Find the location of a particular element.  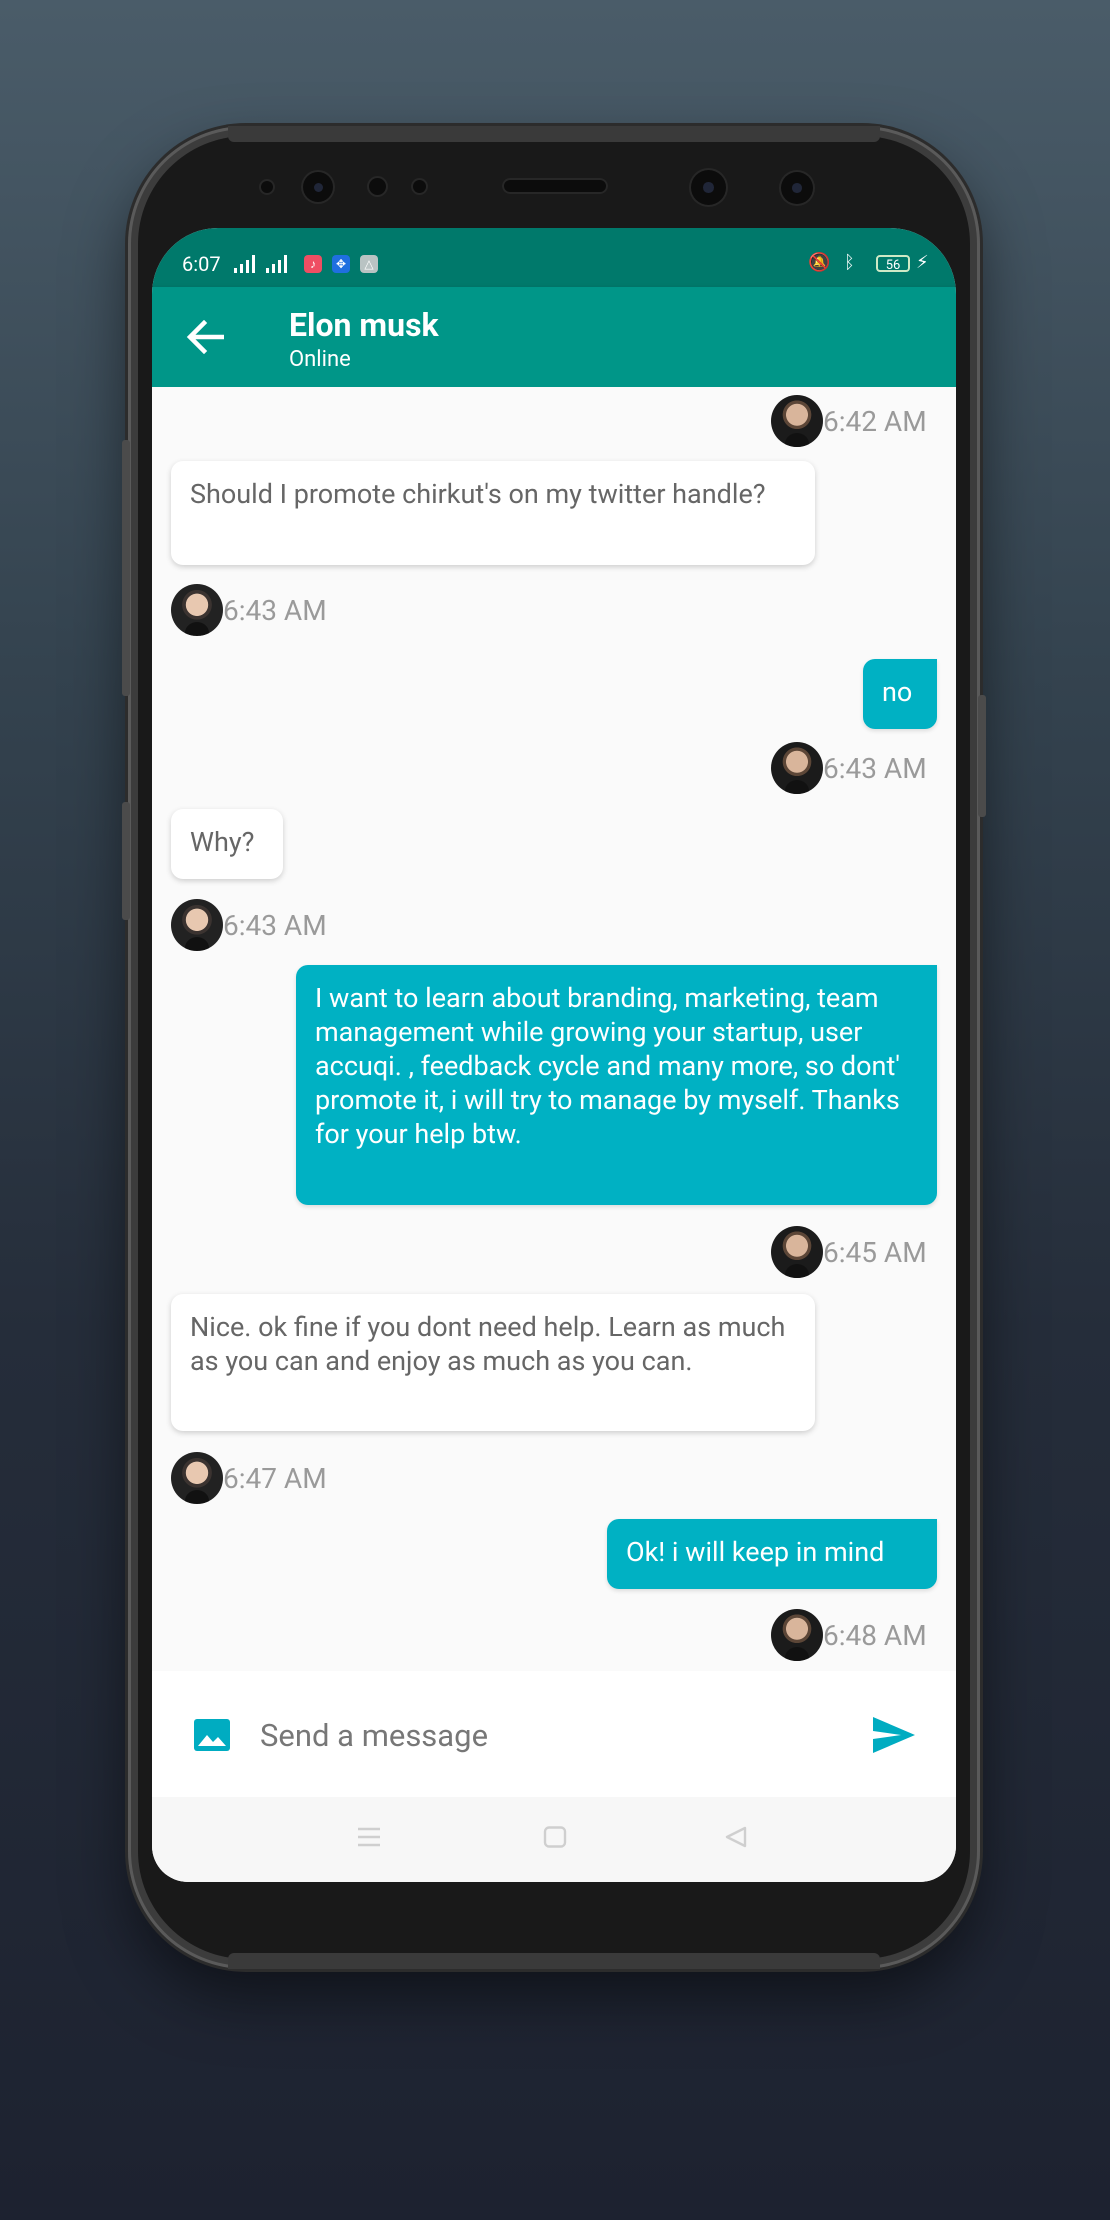

system-nav-bar is located at coordinates (554, 1839).